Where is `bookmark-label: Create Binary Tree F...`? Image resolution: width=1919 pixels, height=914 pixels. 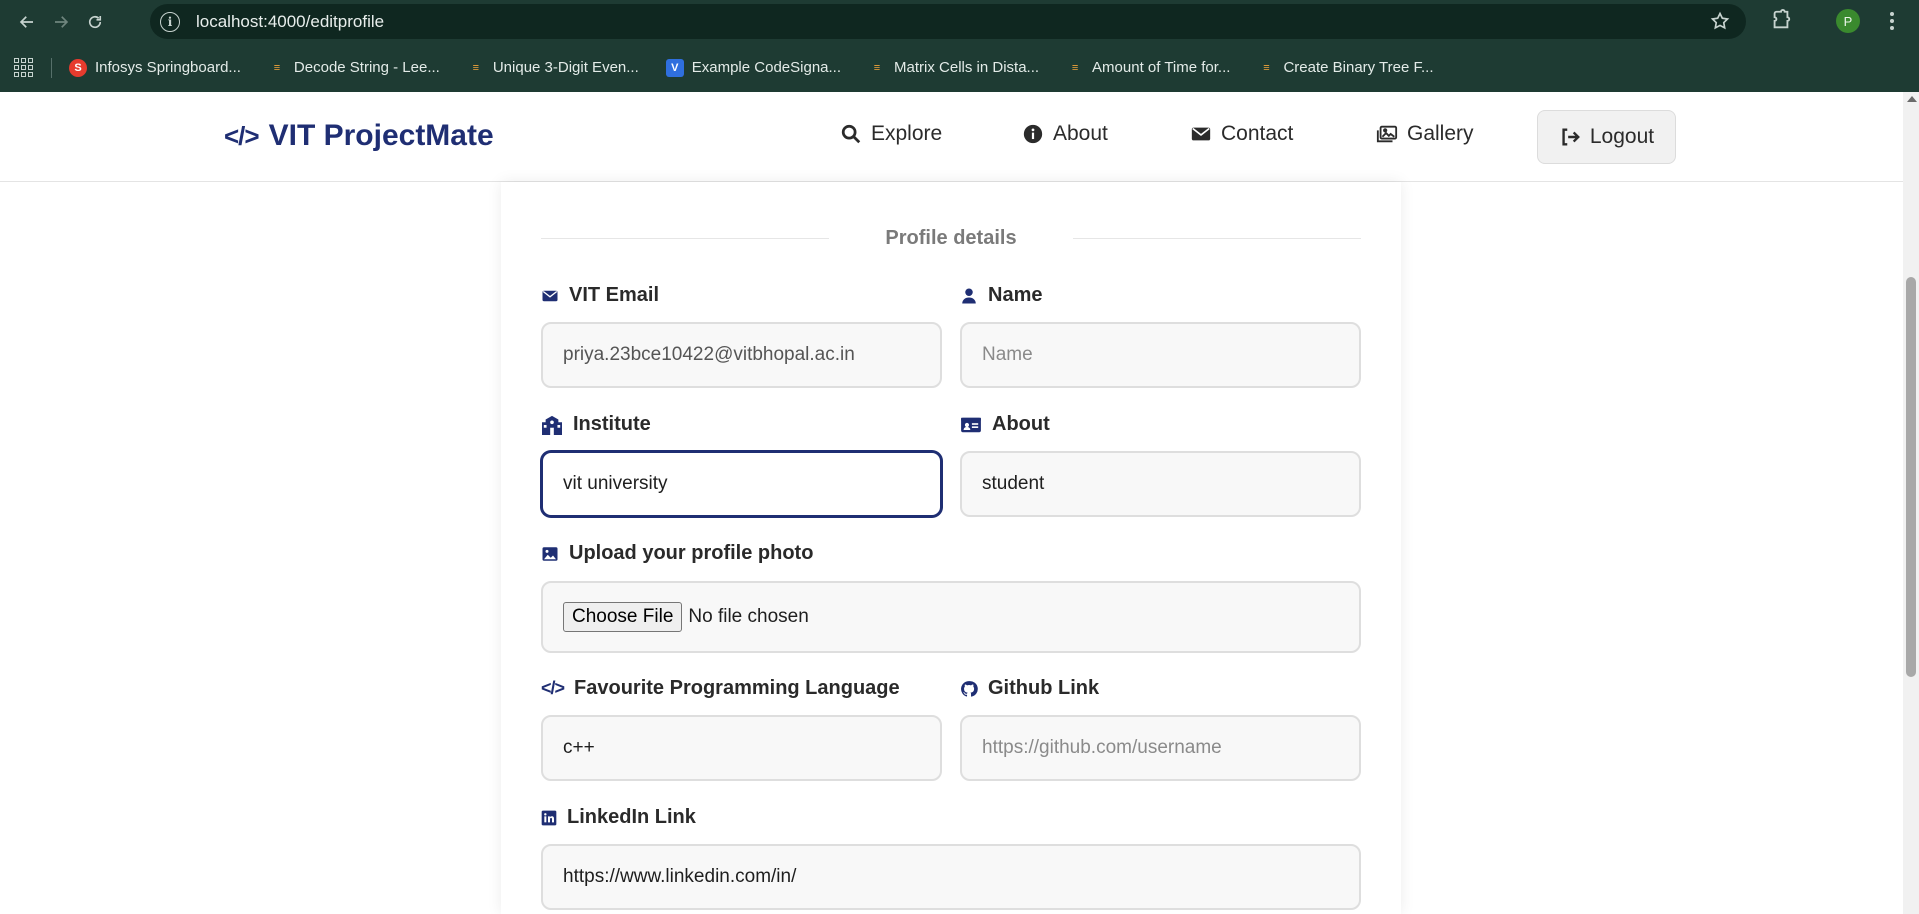 bookmark-label: Create Binary Tree F... is located at coordinates (1358, 67).